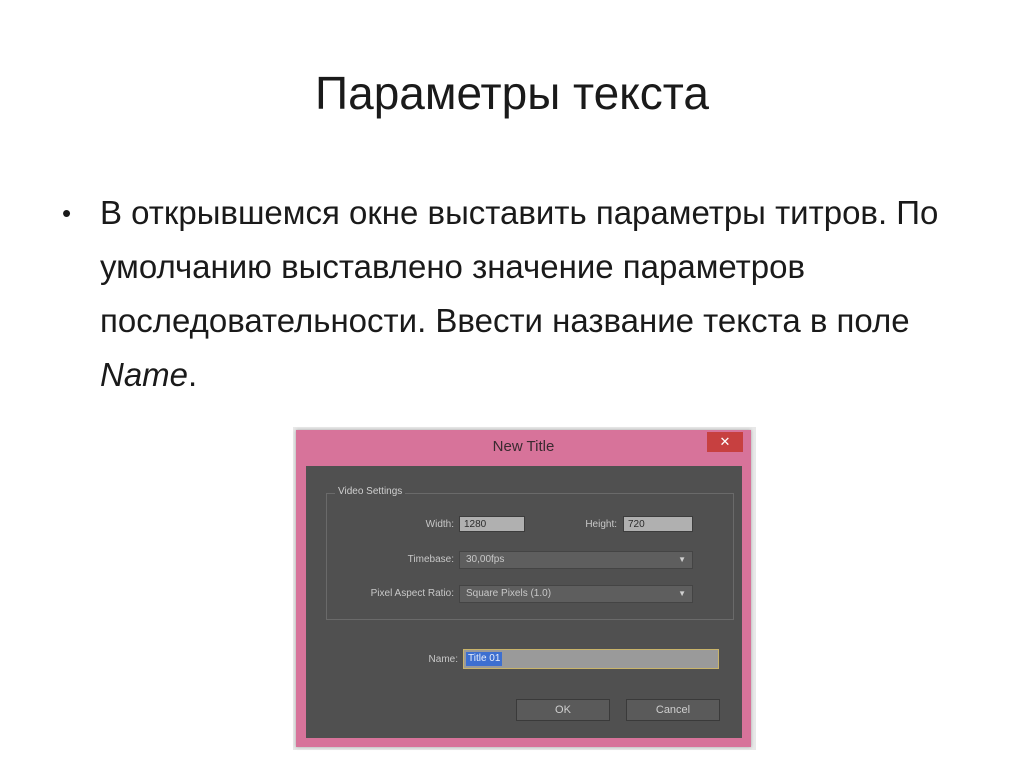 The image size is (1024, 767). Describe the element at coordinates (439, 524) in the screenshot. I see `width-label: Width:` at that location.